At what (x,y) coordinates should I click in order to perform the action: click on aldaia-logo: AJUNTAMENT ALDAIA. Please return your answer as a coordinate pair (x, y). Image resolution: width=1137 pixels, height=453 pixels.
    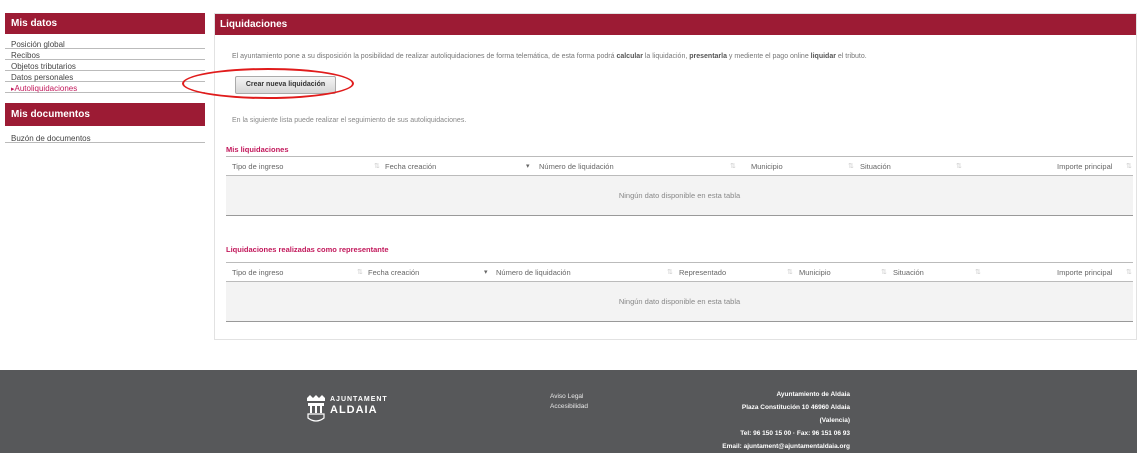
    Looking at the image, I should click on (365, 410).